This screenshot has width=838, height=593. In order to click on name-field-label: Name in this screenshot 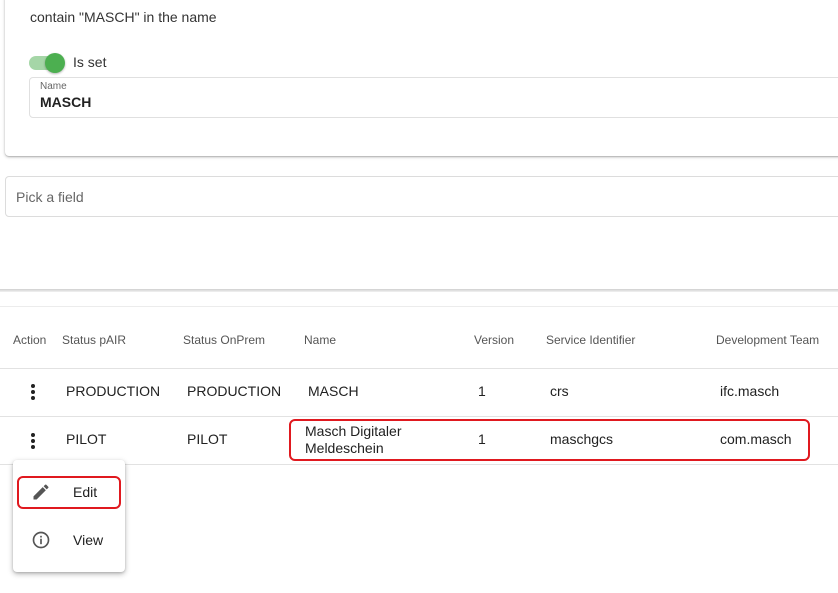, I will do `click(53, 86)`.